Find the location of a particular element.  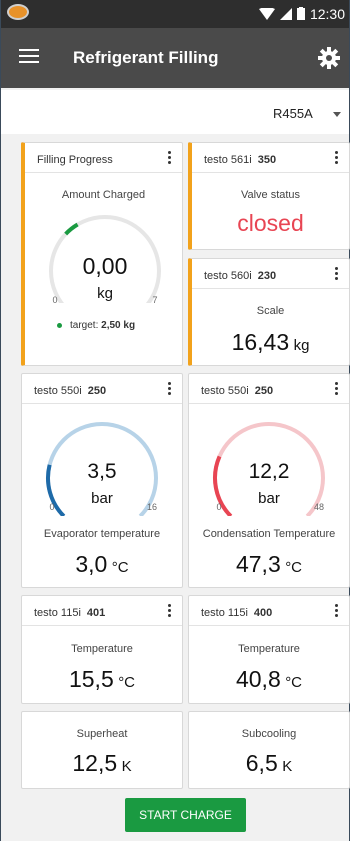

device-serial: 400 is located at coordinates (263, 613).